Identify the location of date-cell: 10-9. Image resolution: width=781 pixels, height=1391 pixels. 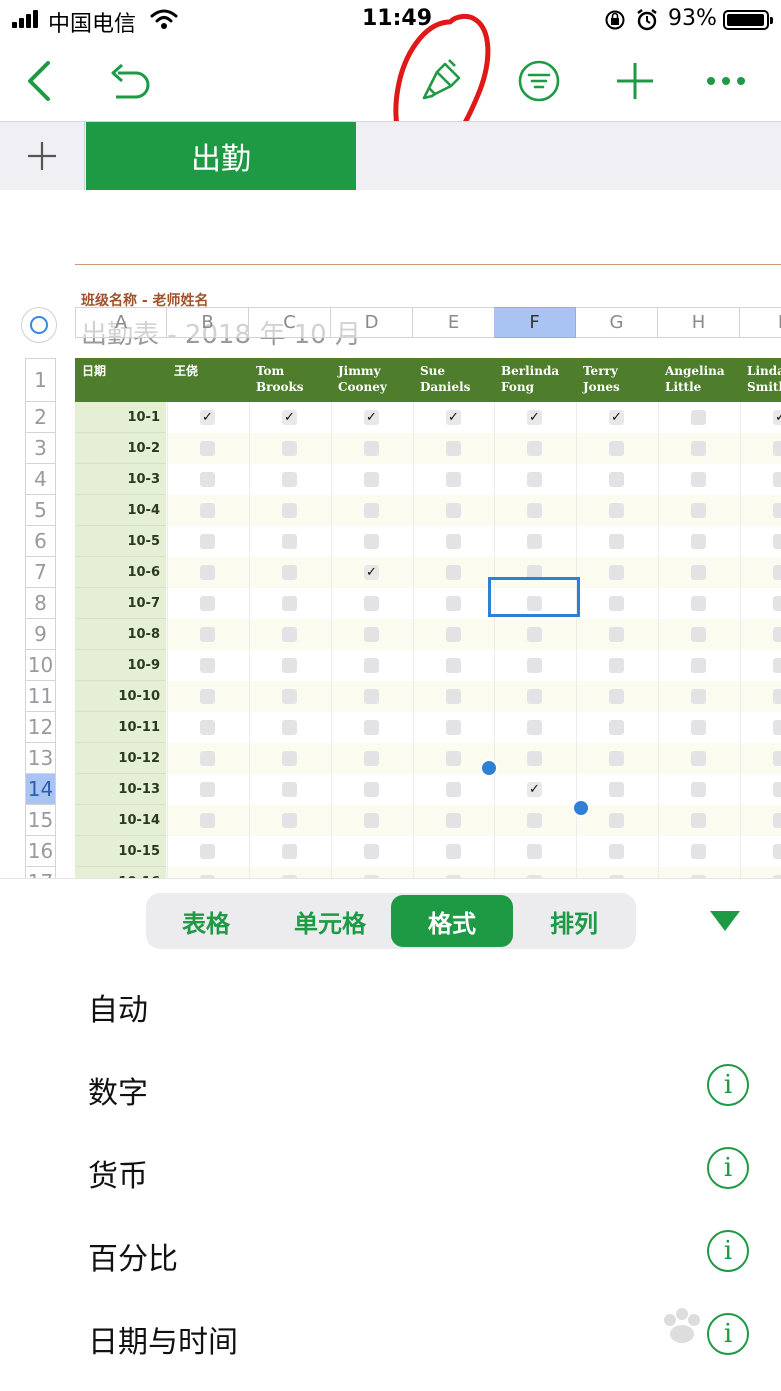
(120, 665).